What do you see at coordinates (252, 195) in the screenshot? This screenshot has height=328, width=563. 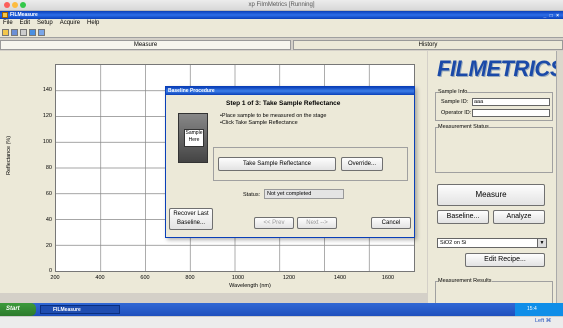 I see `status-label: Status:` at bounding box center [252, 195].